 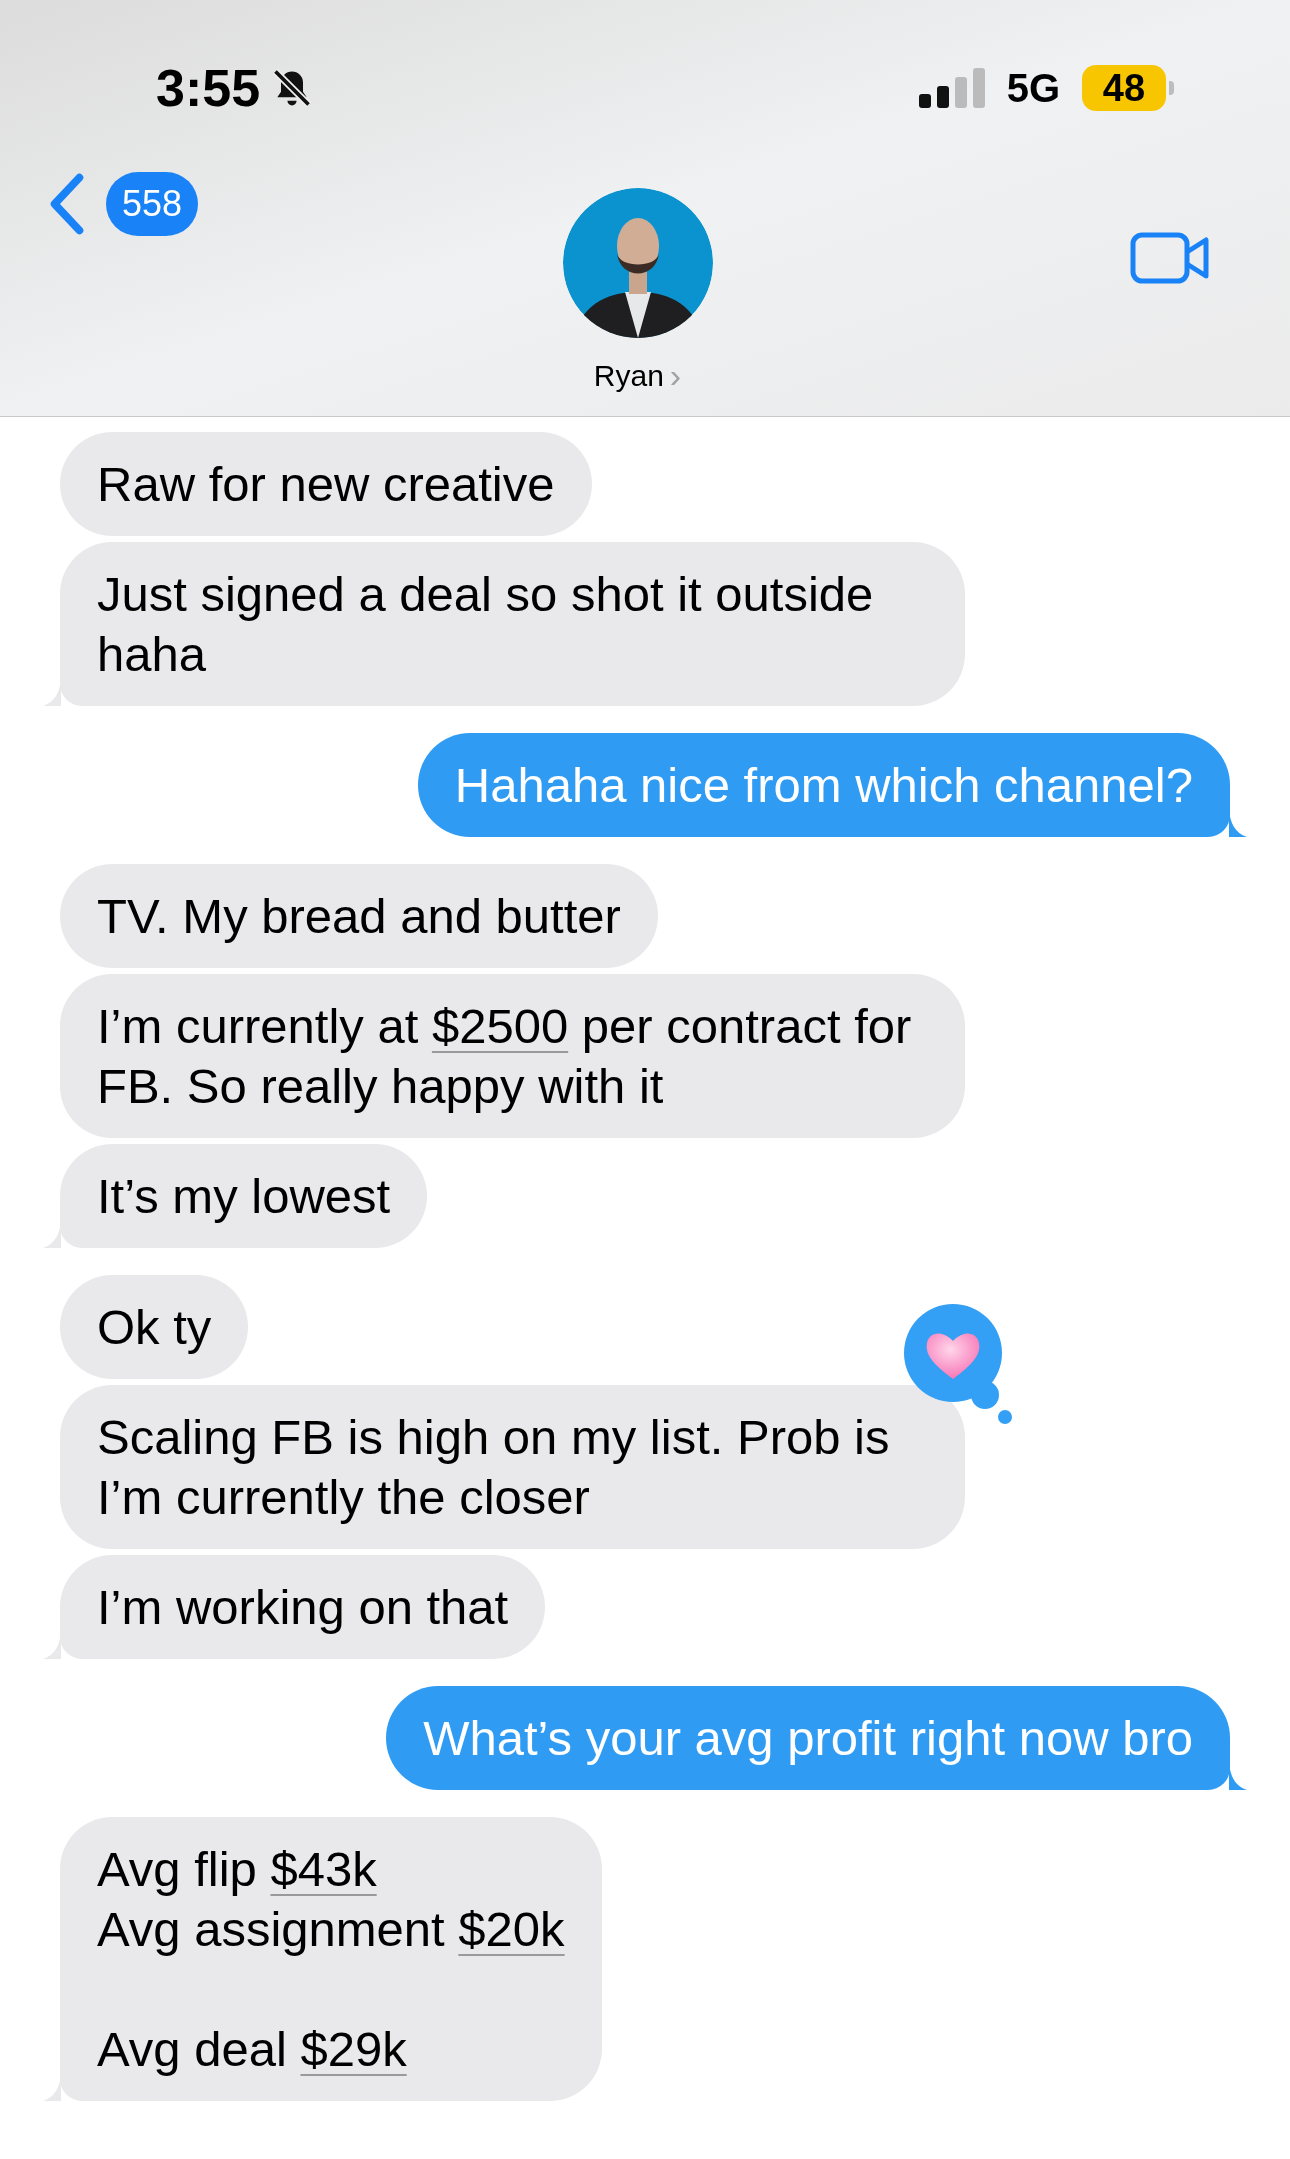 I want to click on video-call-icon, so click(x=1170, y=258).